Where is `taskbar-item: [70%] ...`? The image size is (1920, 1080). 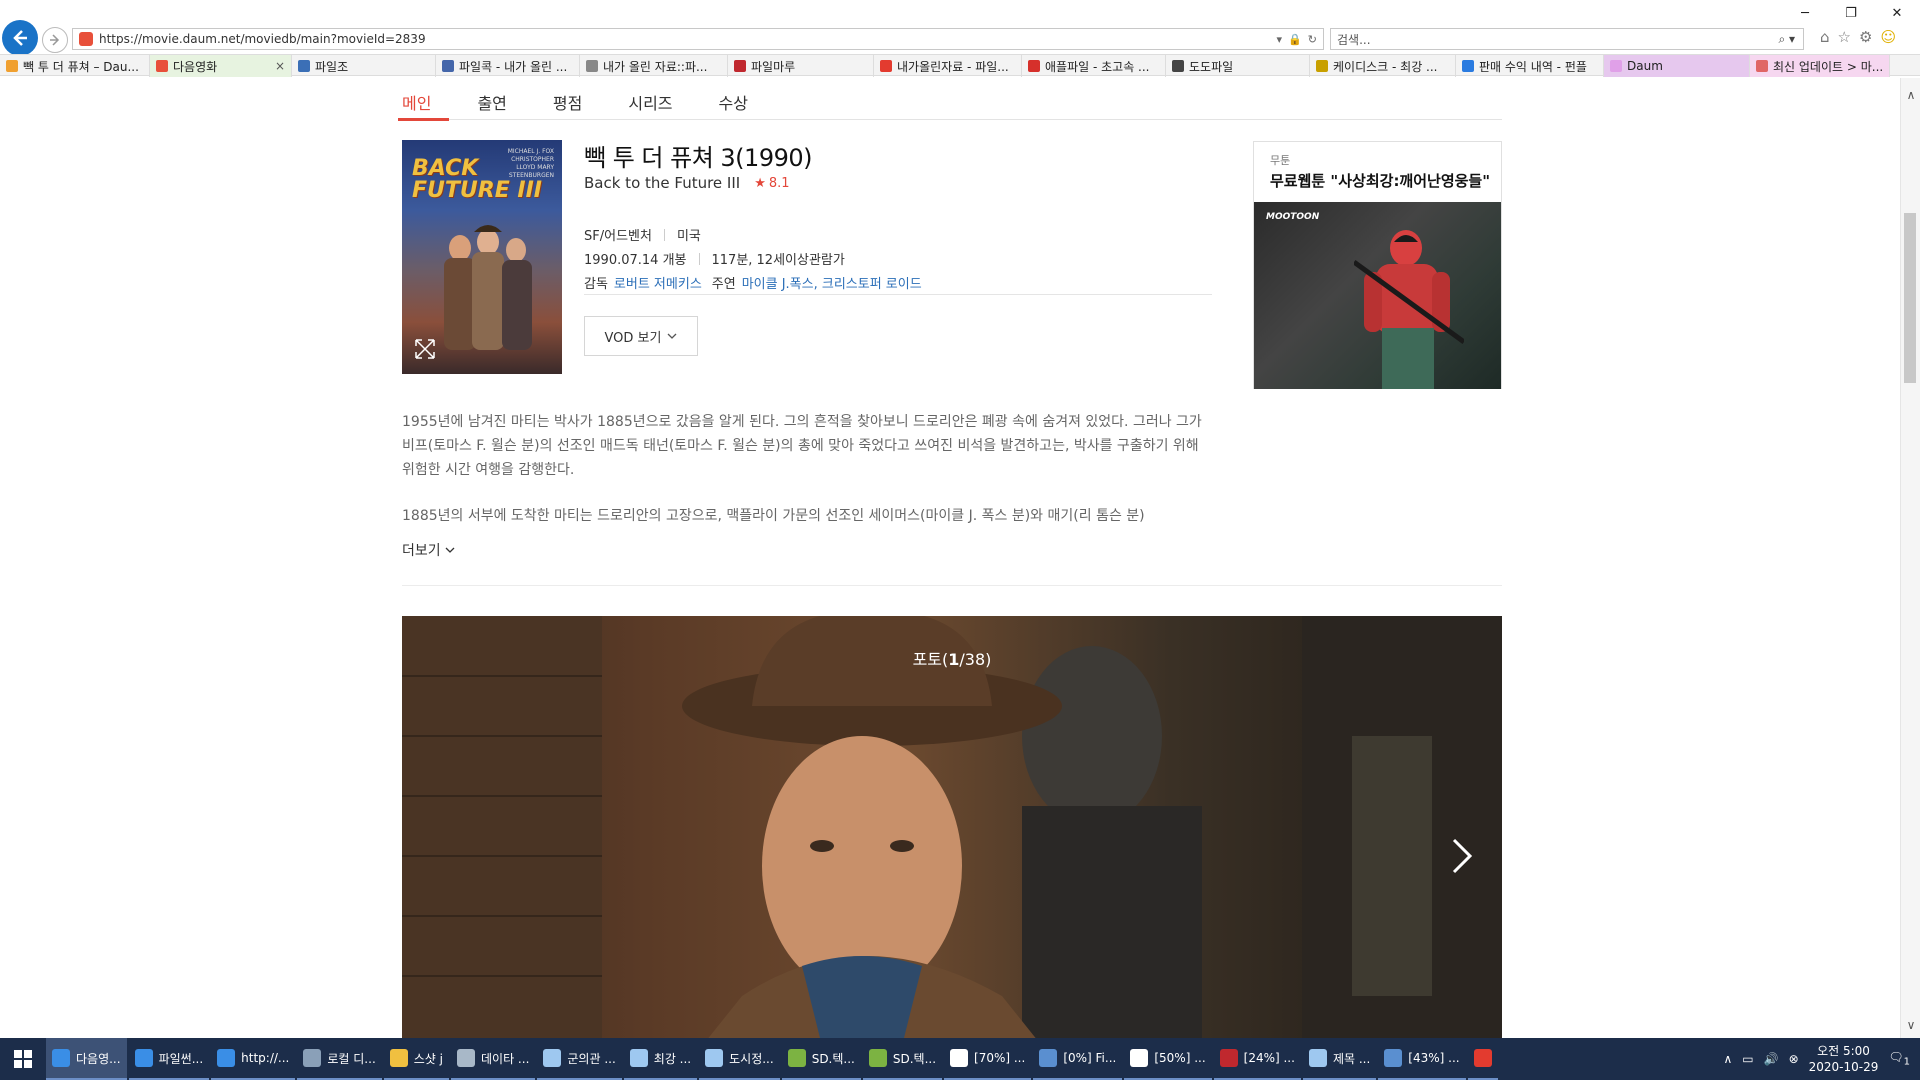
taskbar-item: [70%] ... is located at coordinates (988, 1059).